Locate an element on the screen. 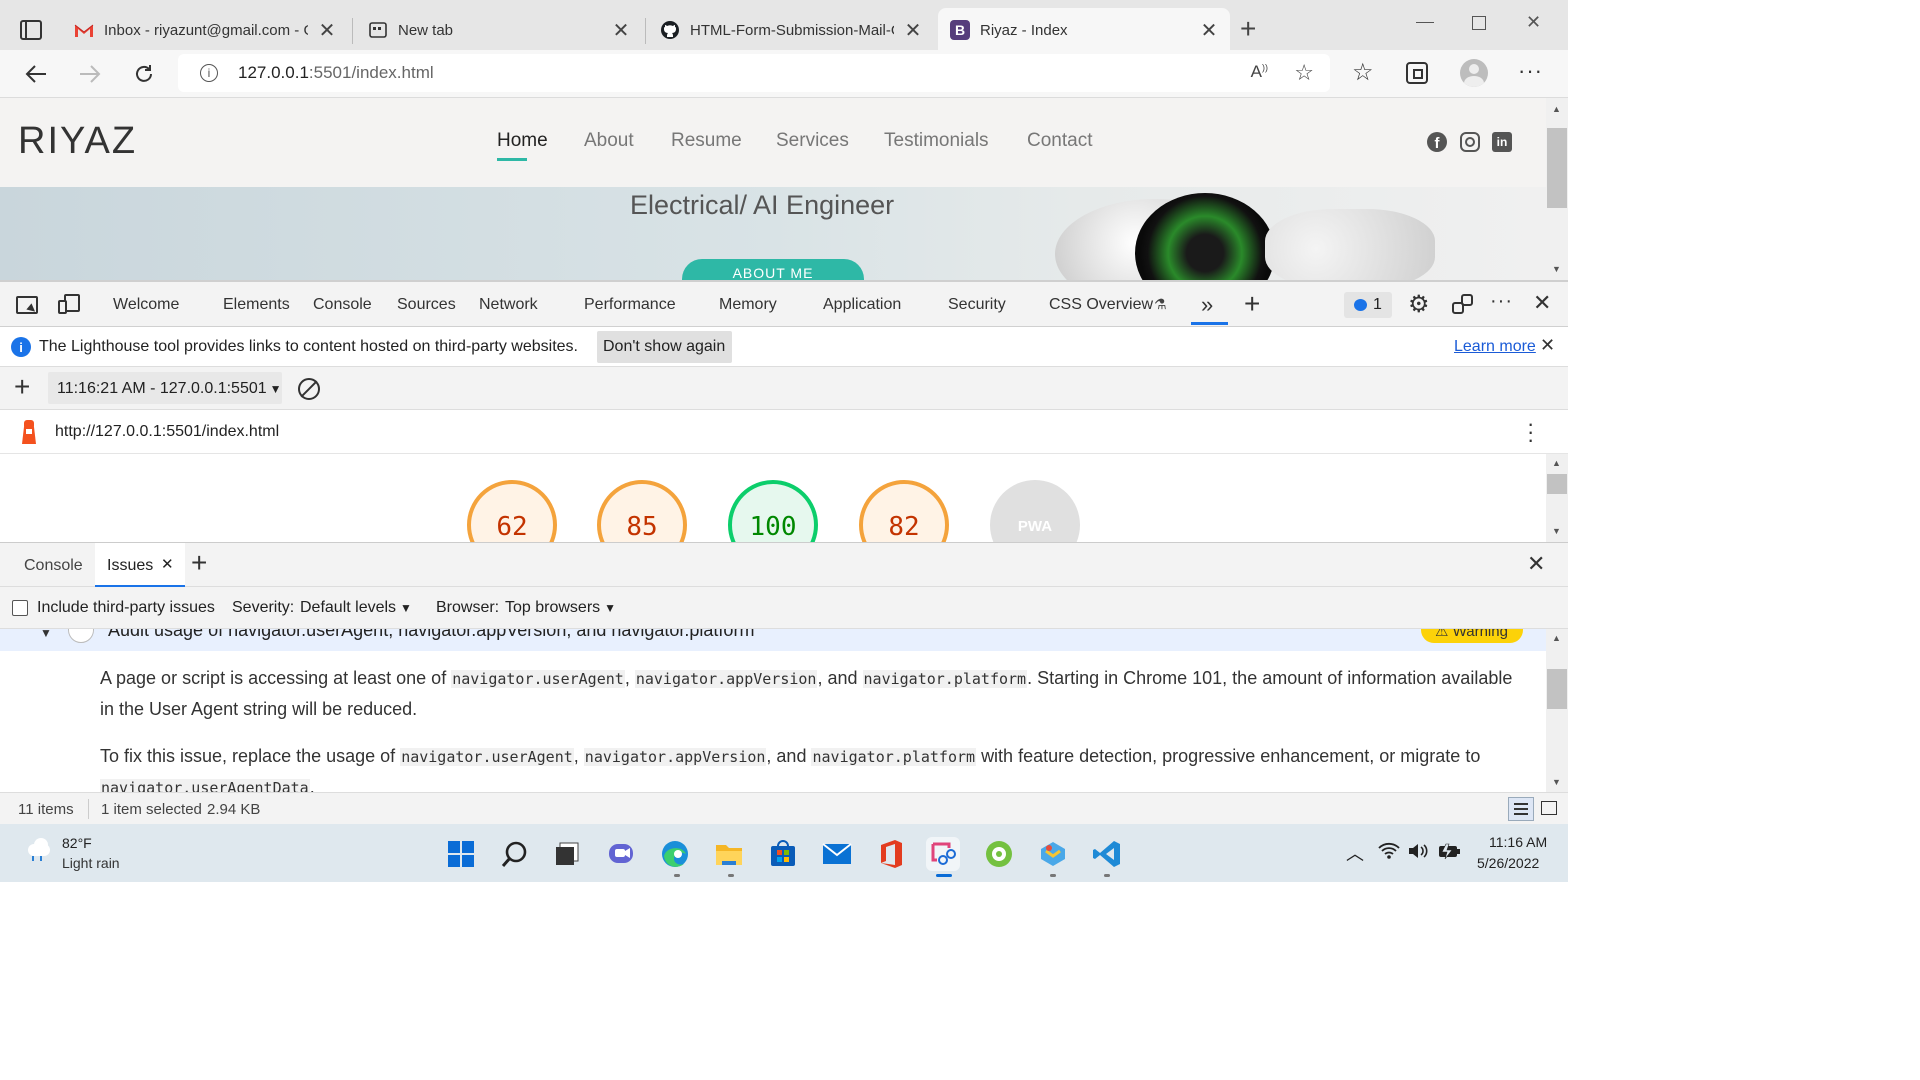  clock-time: 11:16 AM is located at coordinates (1518, 842).